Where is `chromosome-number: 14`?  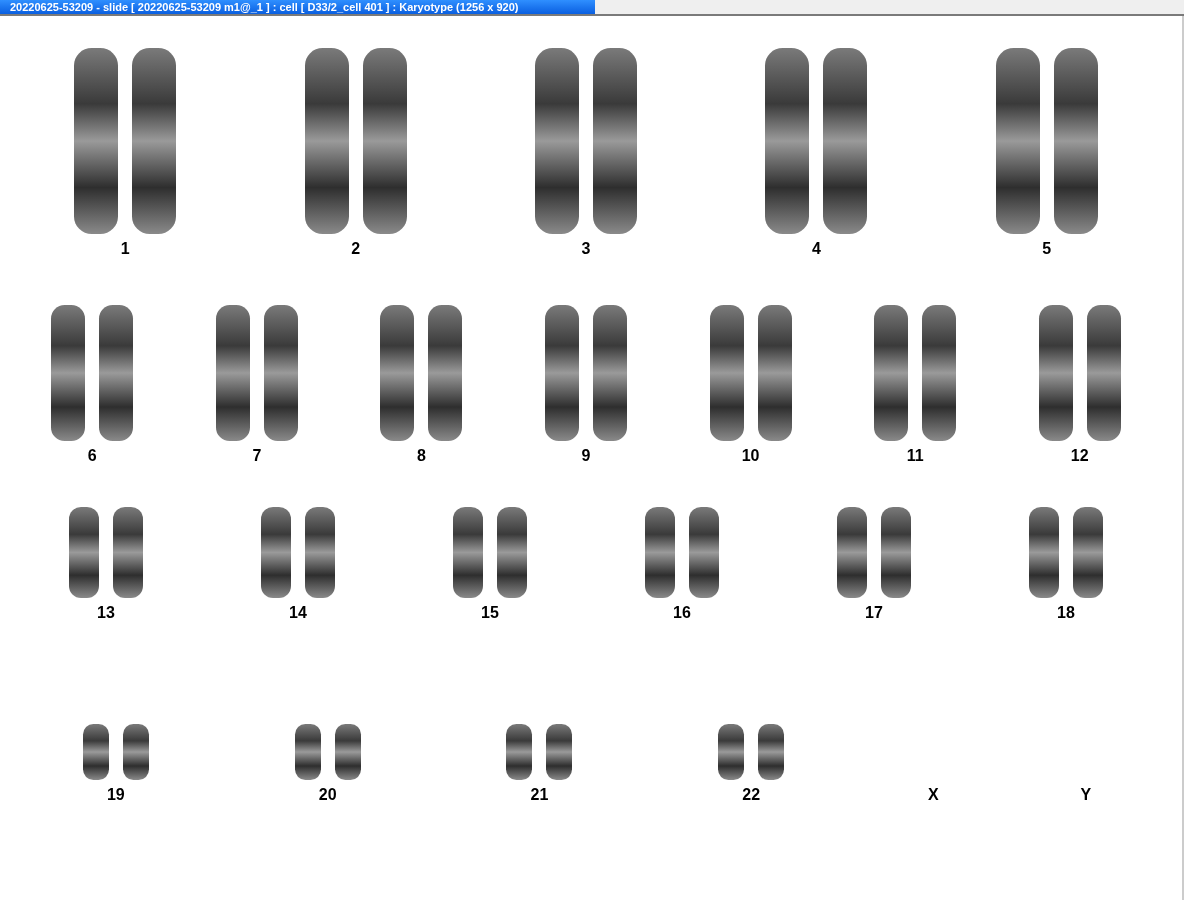
chromosome-number: 14 is located at coordinates (298, 613).